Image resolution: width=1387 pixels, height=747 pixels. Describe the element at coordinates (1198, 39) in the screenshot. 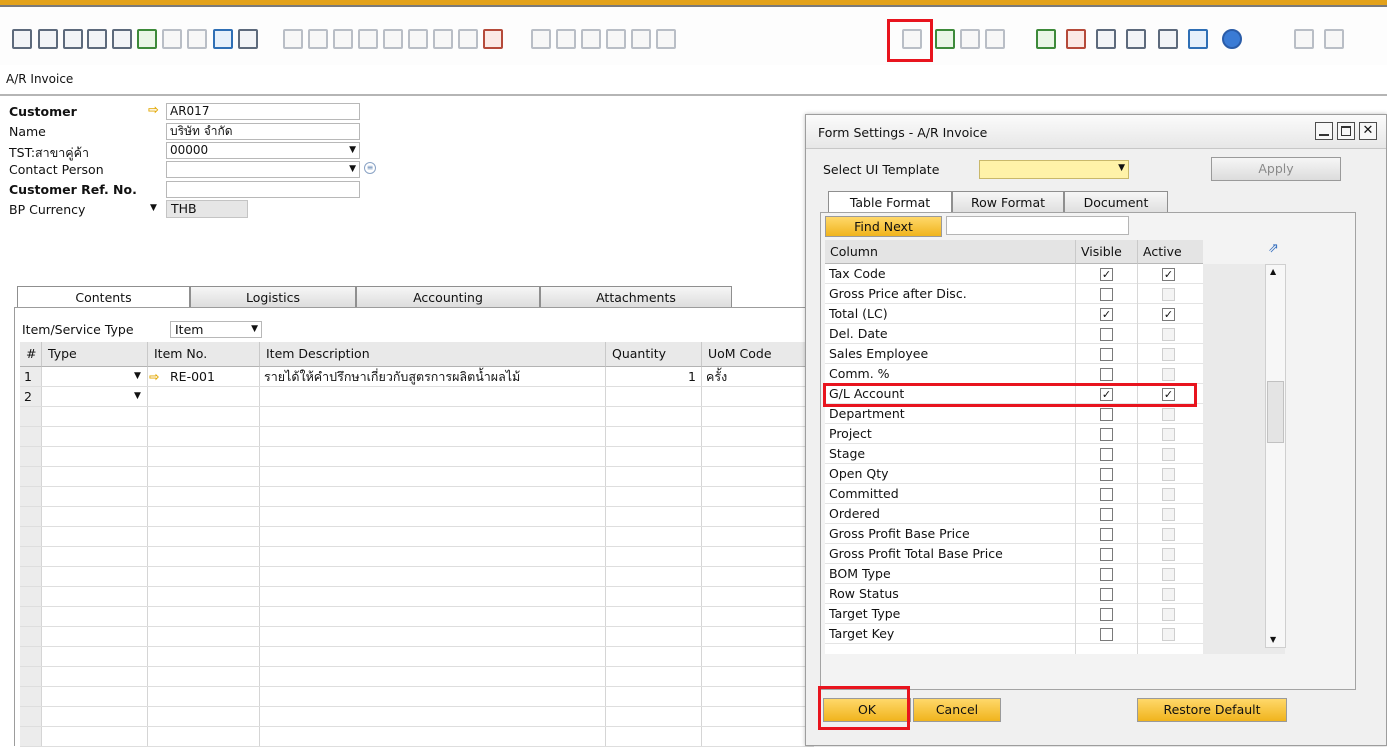

I see `web-icon` at that location.